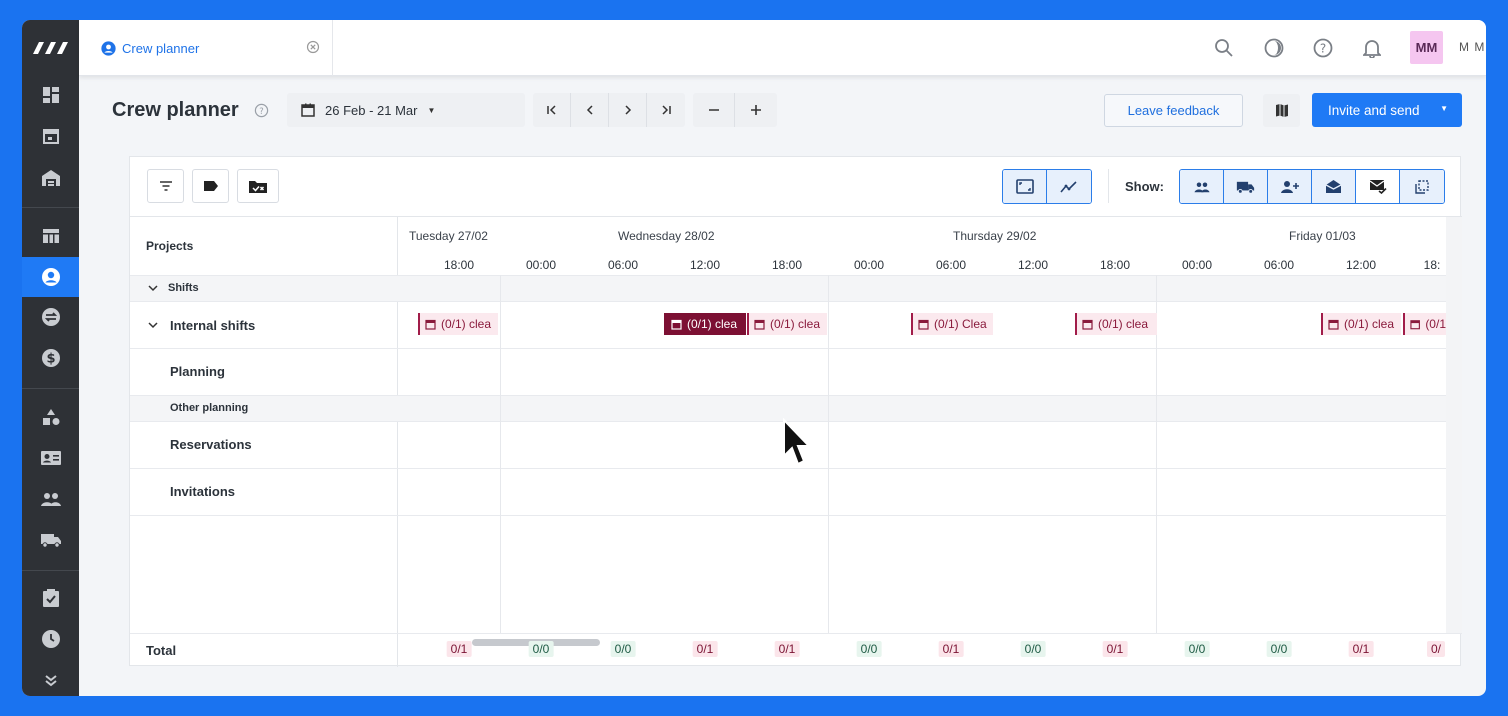  What do you see at coordinates (1025, 186) in the screenshot?
I see `fit-view-toggle` at bounding box center [1025, 186].